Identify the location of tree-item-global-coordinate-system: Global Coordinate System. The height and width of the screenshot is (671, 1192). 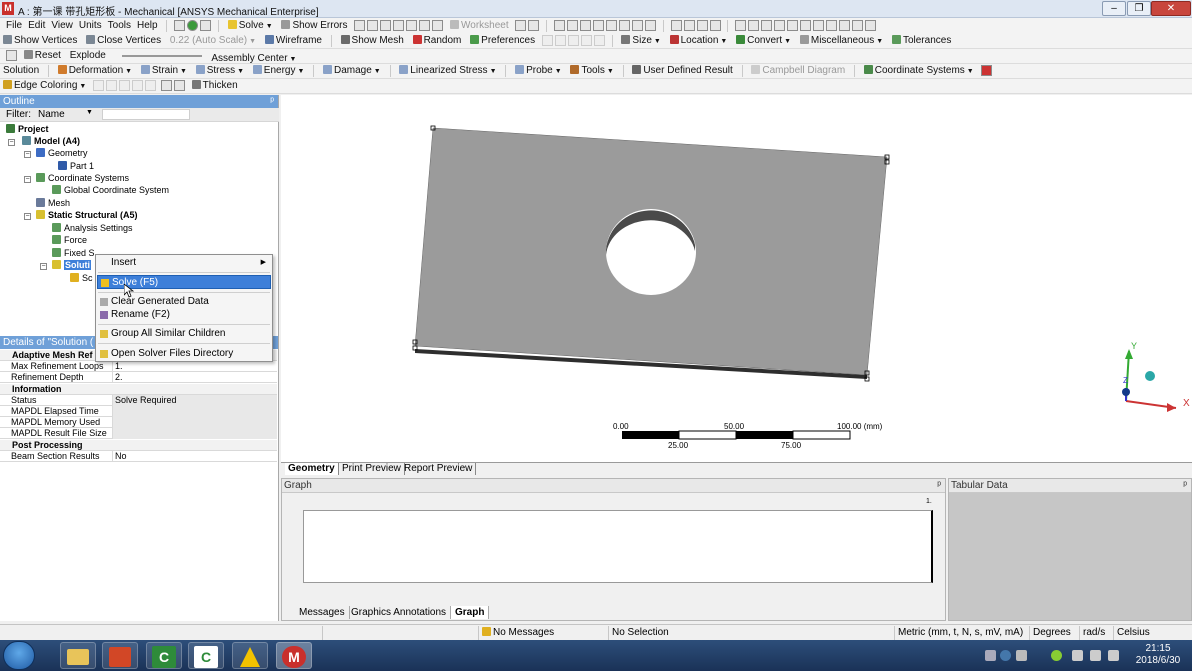
(110, 190).